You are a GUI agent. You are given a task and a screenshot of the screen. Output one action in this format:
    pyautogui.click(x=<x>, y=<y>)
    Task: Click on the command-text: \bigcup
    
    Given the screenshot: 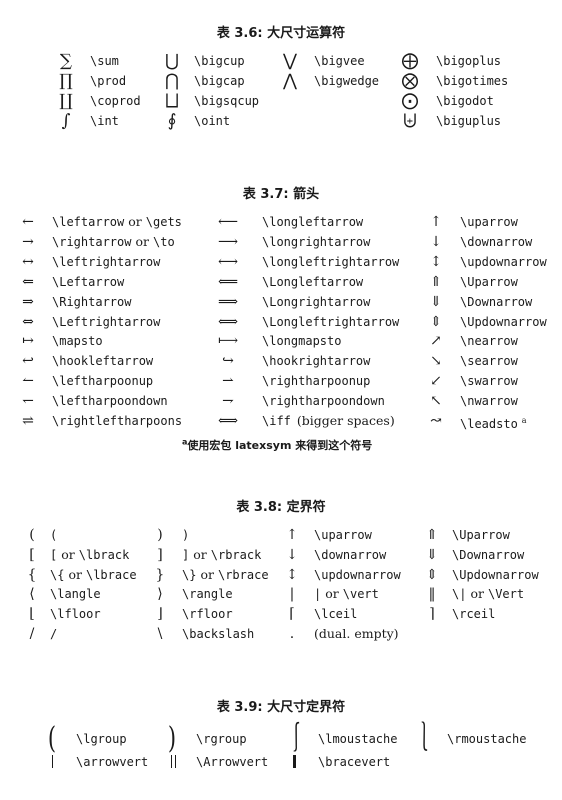 What is the action you would take?
    pyautogui.click(x=219, y=61)
    